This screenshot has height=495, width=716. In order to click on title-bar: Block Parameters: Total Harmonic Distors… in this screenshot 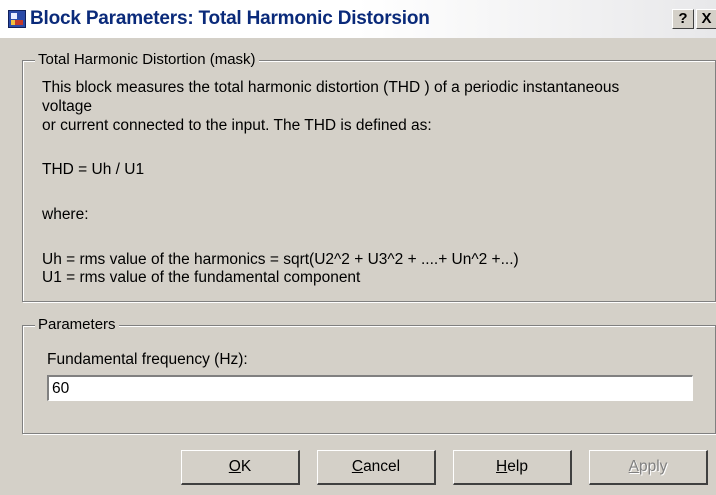, I will do `click(358, 19)`.